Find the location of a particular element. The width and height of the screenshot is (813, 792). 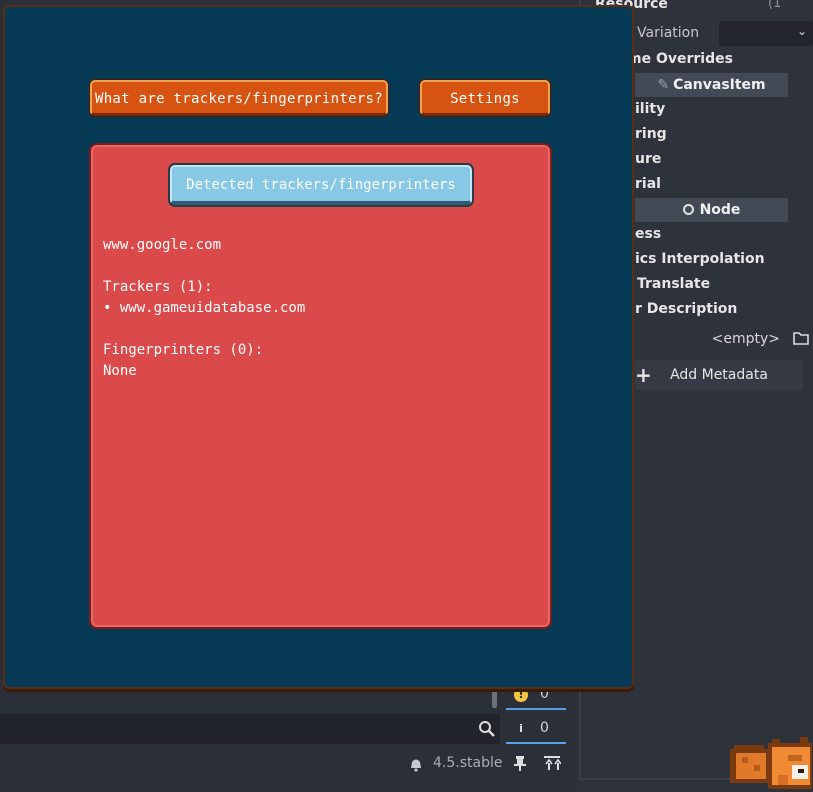

add-metadata-button: + Add Metadata is located at coordinates (719, 375).